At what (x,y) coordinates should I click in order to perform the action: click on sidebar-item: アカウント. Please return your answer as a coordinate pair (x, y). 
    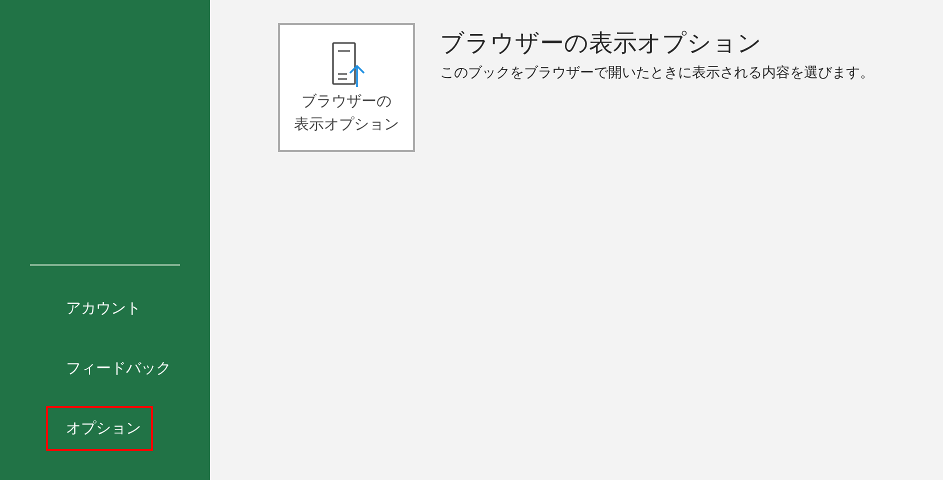
    Looking at the image, I should click on (99, 308).